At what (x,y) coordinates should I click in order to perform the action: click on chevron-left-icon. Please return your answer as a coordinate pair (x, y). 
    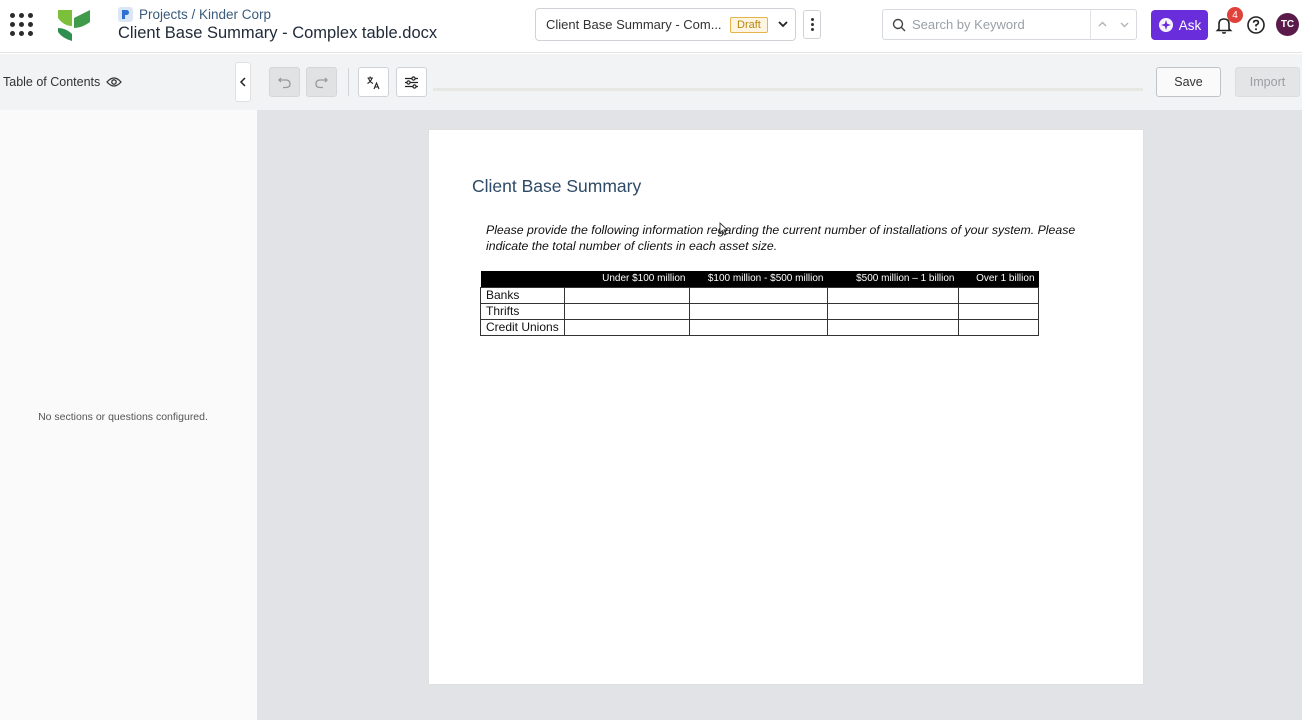
    Looking at the image, I should click on (242, 82).